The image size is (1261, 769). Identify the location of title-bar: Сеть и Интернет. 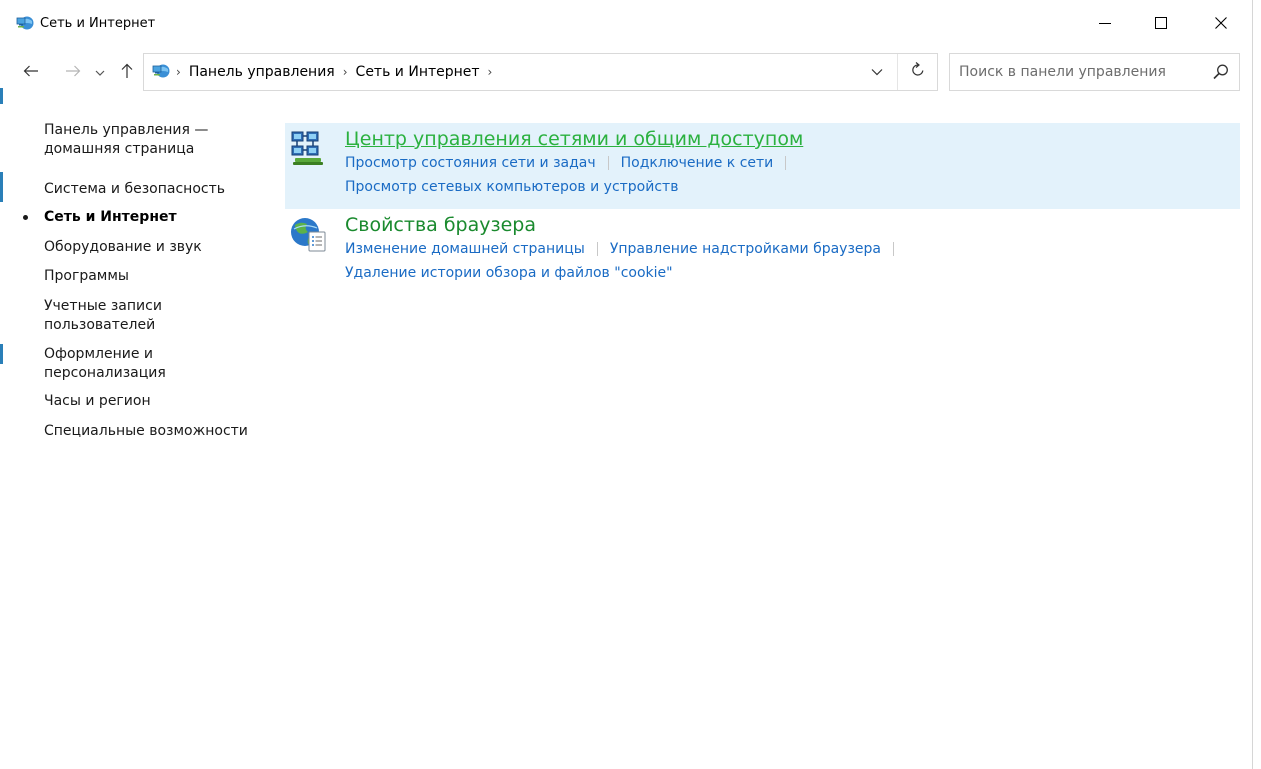
(626, 25).